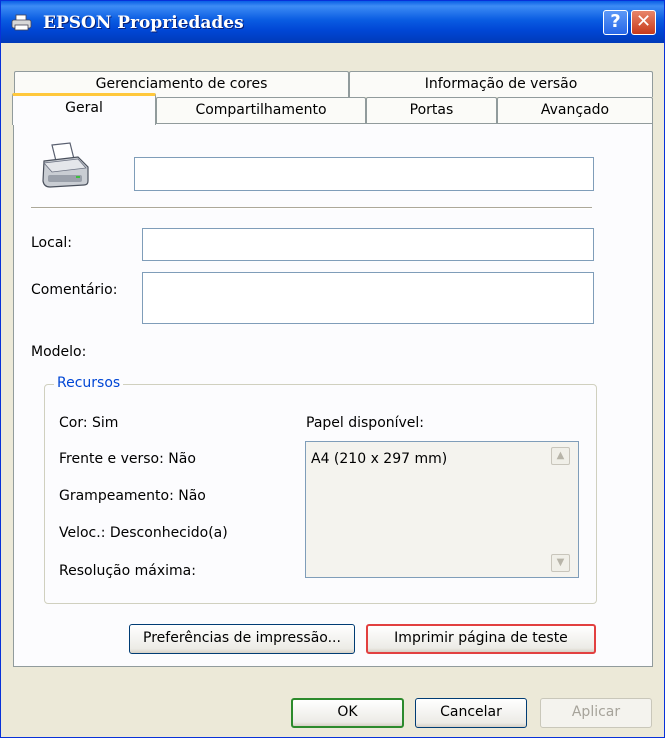  Describe the element at coordinates (379, 459) in the screenshot. I see `paper-list-item: A4 (210 x 297 mm)` at that location.